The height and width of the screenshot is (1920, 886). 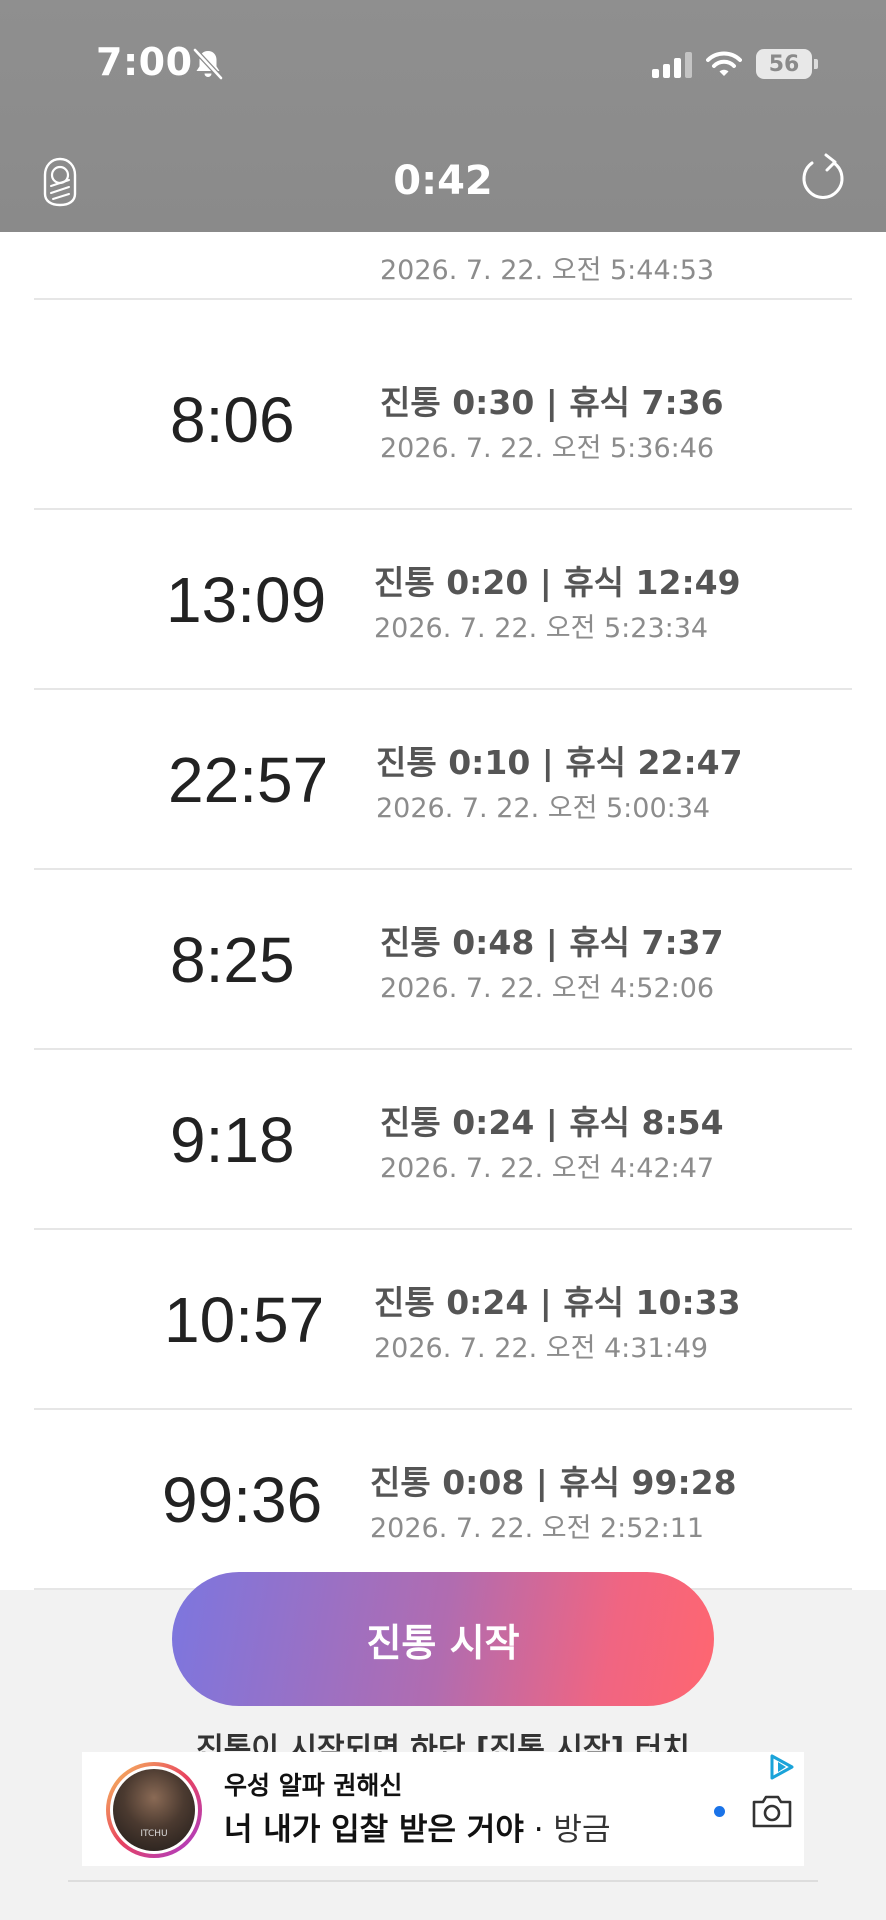 What do you see at coordinates (374, 1830) in the screenshot?
I see `ad-message: 너 내가 입찰 받은 거야` at bounding box center [374, 1830].